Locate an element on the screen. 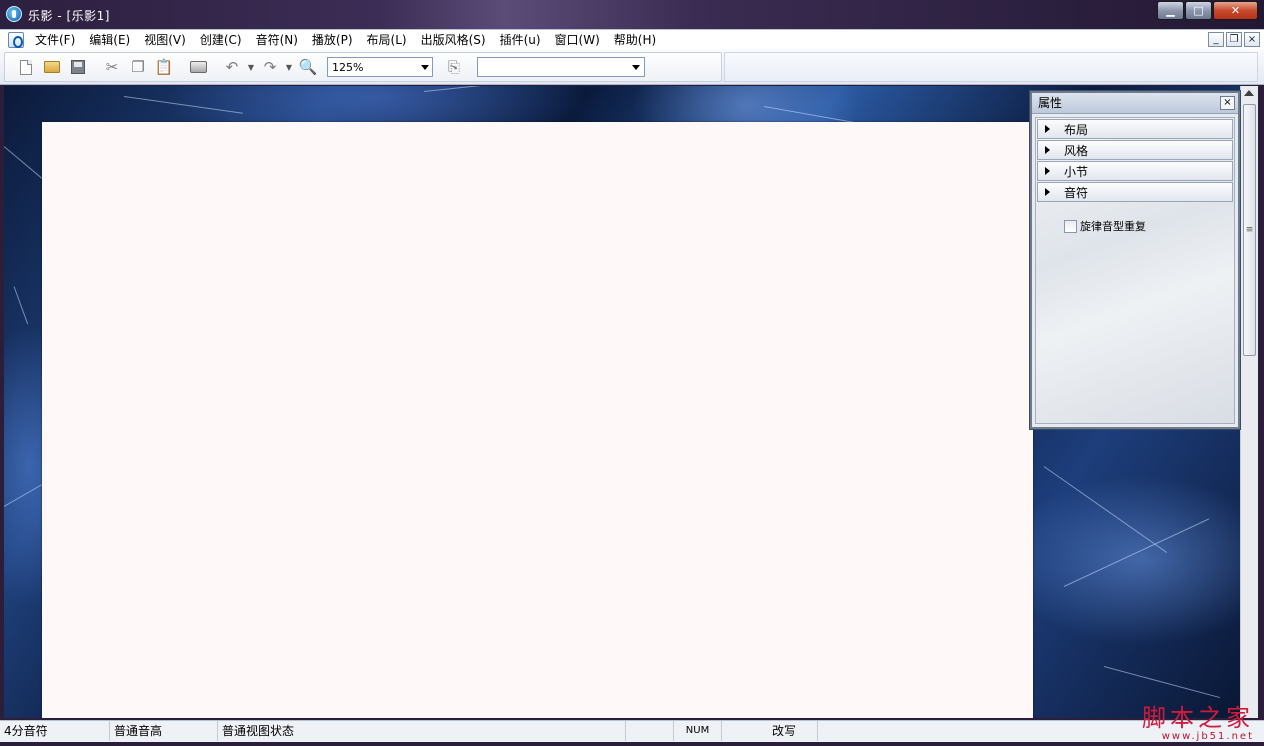 This screenshot has width=1264, height=746. document-restore-button: ❐ is located at coordinates (1234, 39).